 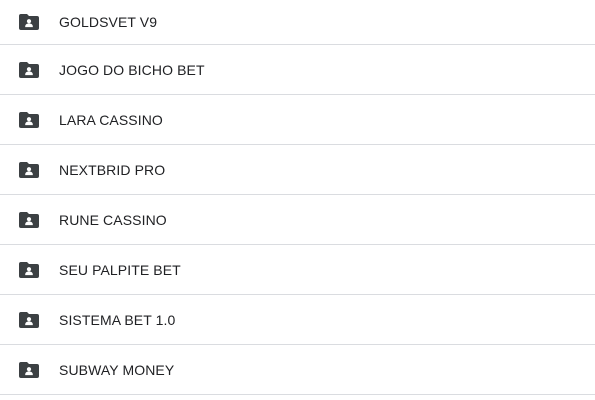 I want to click on folder-row-nextbrid-pro: NEXTBRID PRO, so click(x=297, y=170).